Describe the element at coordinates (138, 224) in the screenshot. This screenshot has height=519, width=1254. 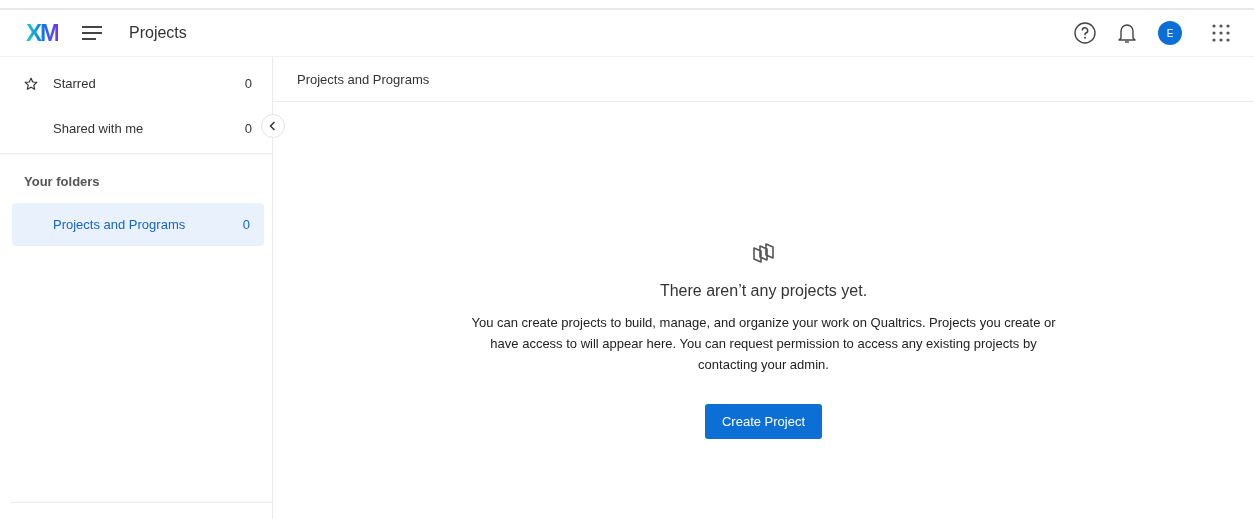
I see `folder-item: Projects and Programs 0` at that location.